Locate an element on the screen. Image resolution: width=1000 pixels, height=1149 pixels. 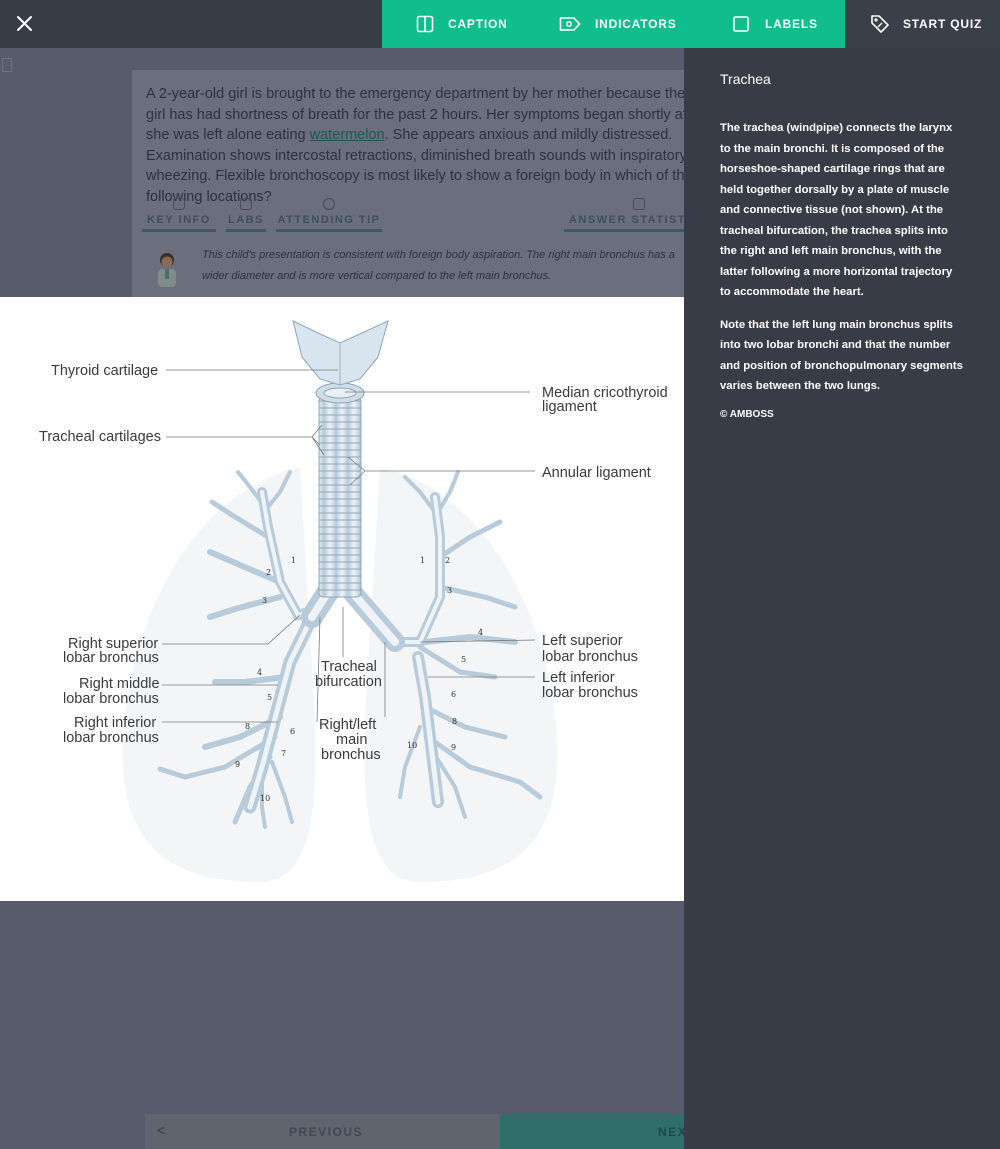
tab-caption: CAPTION is located at coordinates (462, 24).